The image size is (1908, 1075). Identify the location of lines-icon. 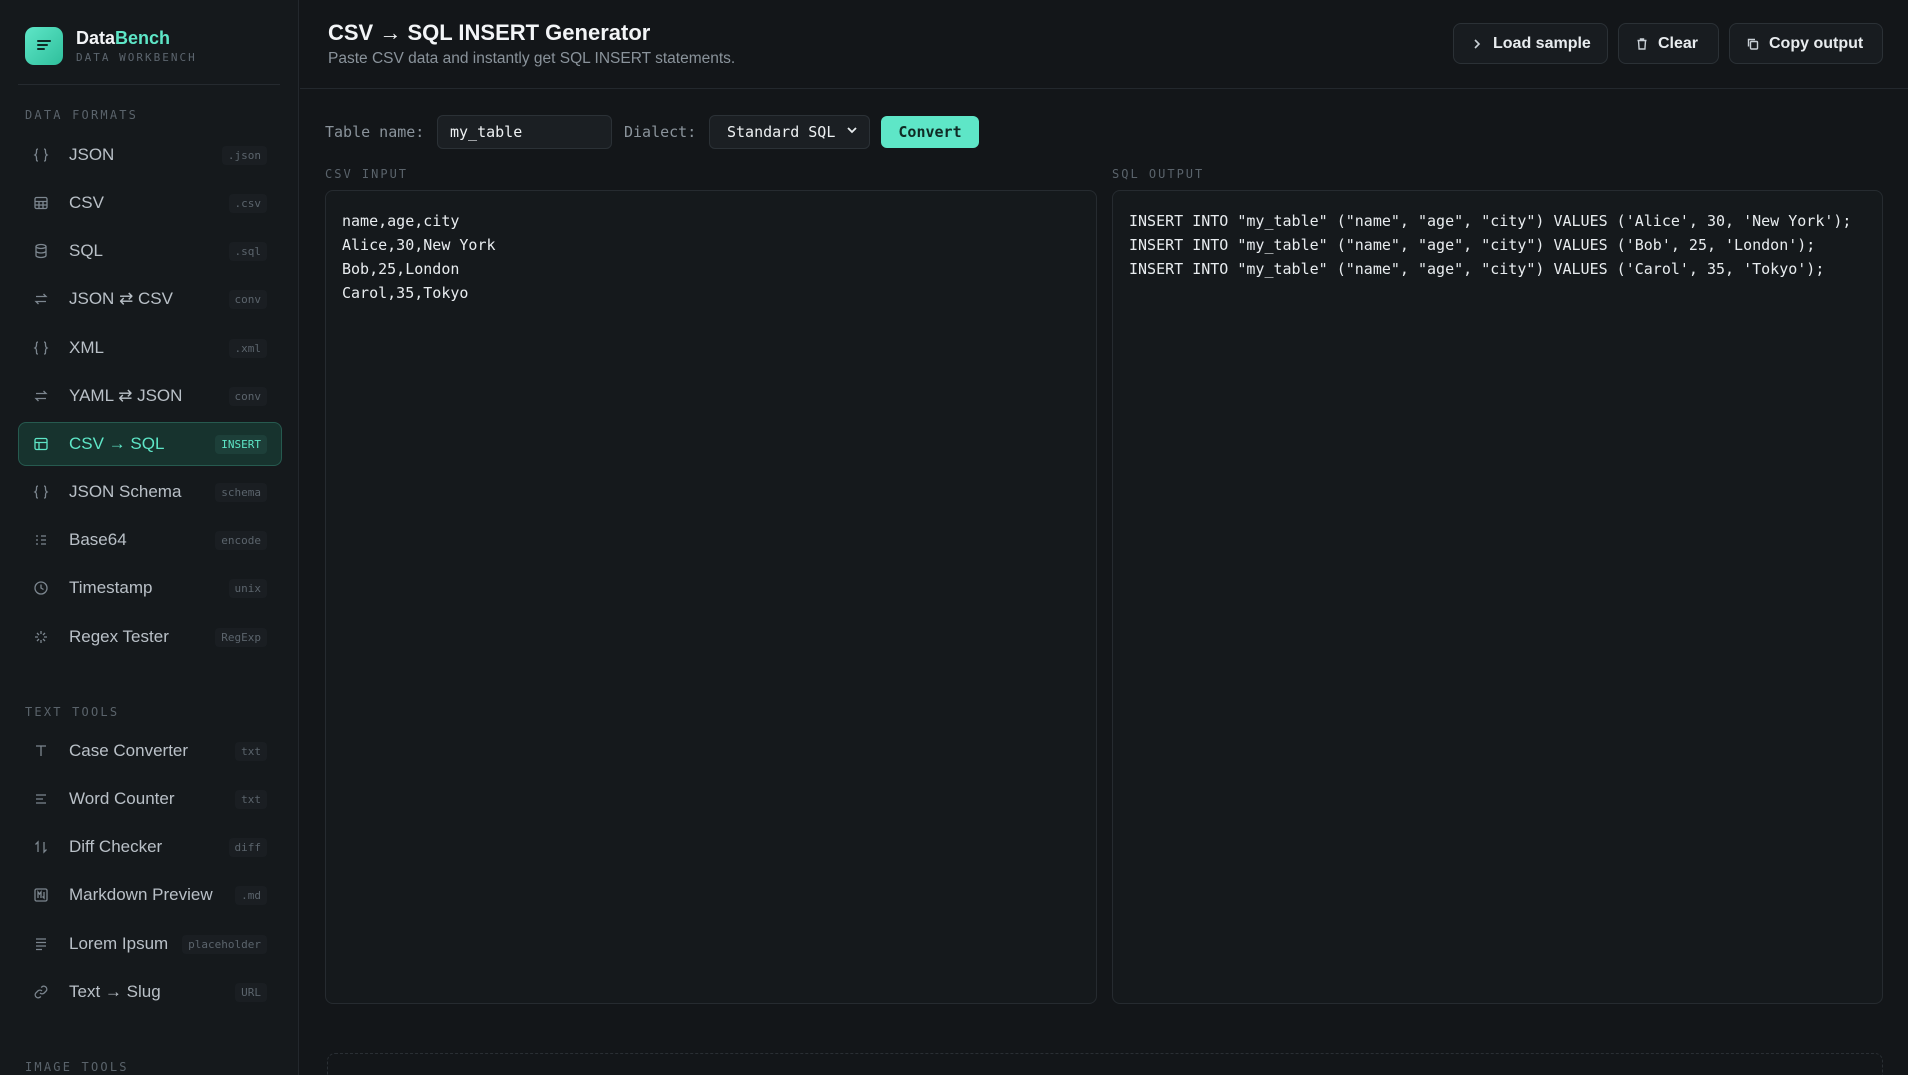
(41, 799).